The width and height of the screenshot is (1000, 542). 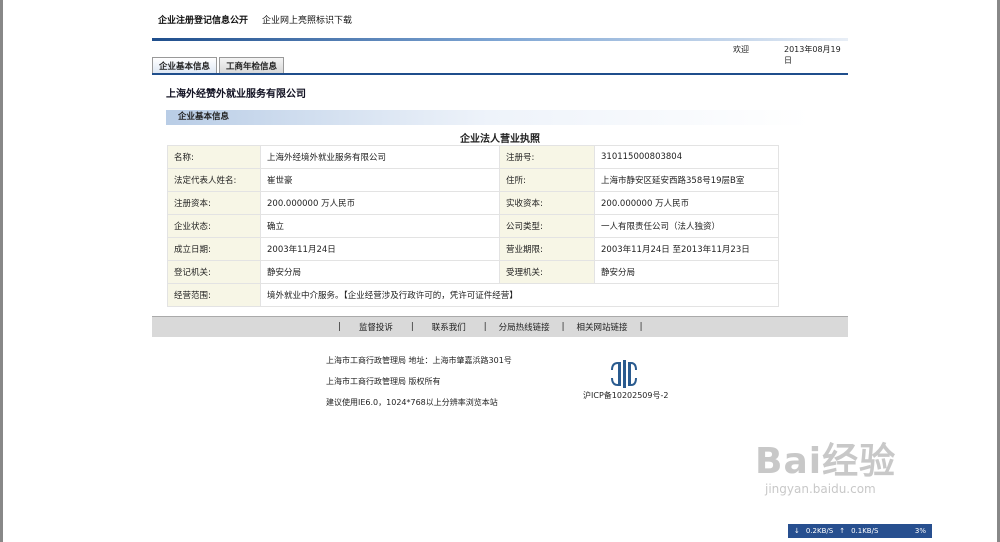 I want to click on footer-link-contact: 联系我们, so click(x=449, y=327).